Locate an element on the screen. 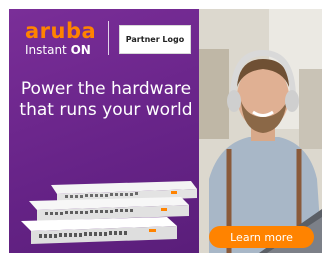 The image size is (331, 262). learn-more-button: Learn more is located at coordinates (261, 237).